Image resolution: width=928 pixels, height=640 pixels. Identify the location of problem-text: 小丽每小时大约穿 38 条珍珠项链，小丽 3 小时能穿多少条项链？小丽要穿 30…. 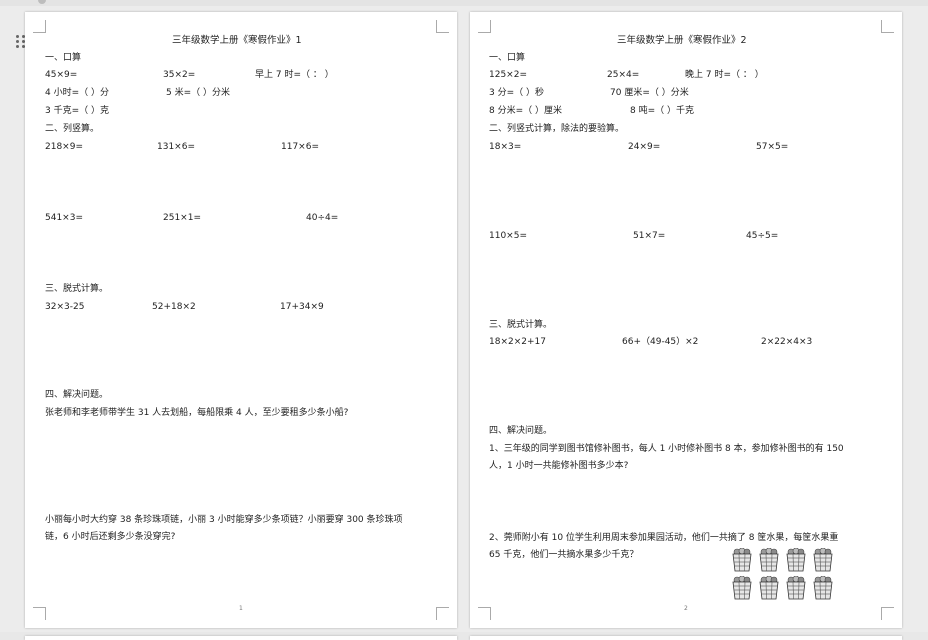
(224, 520).